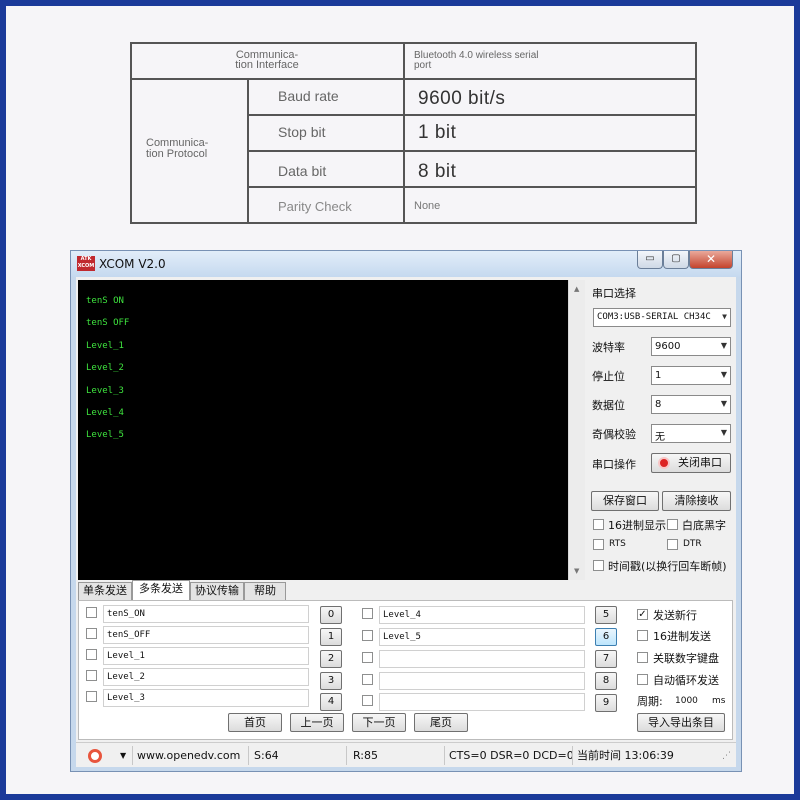 This screenshot has width=800, height=800. I want to click on sent-count: S:64, so click(266, 755).